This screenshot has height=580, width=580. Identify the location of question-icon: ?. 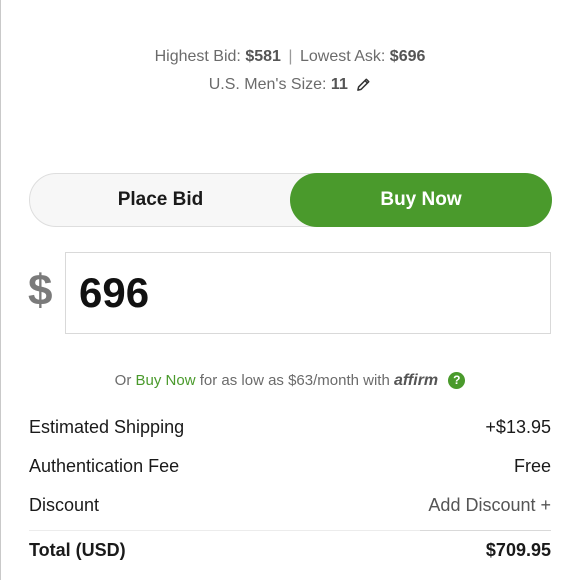
(457, 380).